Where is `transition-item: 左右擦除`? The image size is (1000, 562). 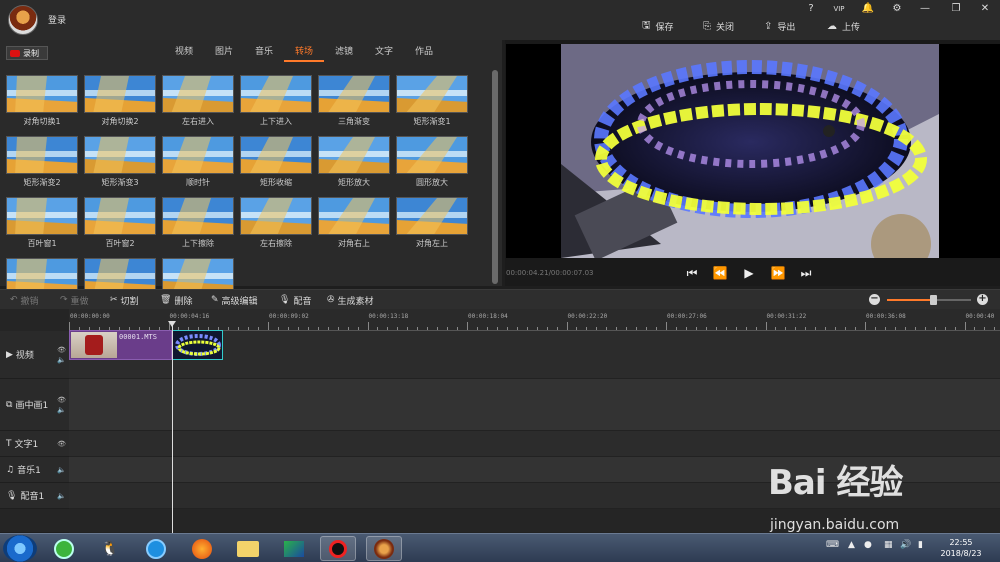
transition-item: 左右擦除 is located at coordinates (276, 223).